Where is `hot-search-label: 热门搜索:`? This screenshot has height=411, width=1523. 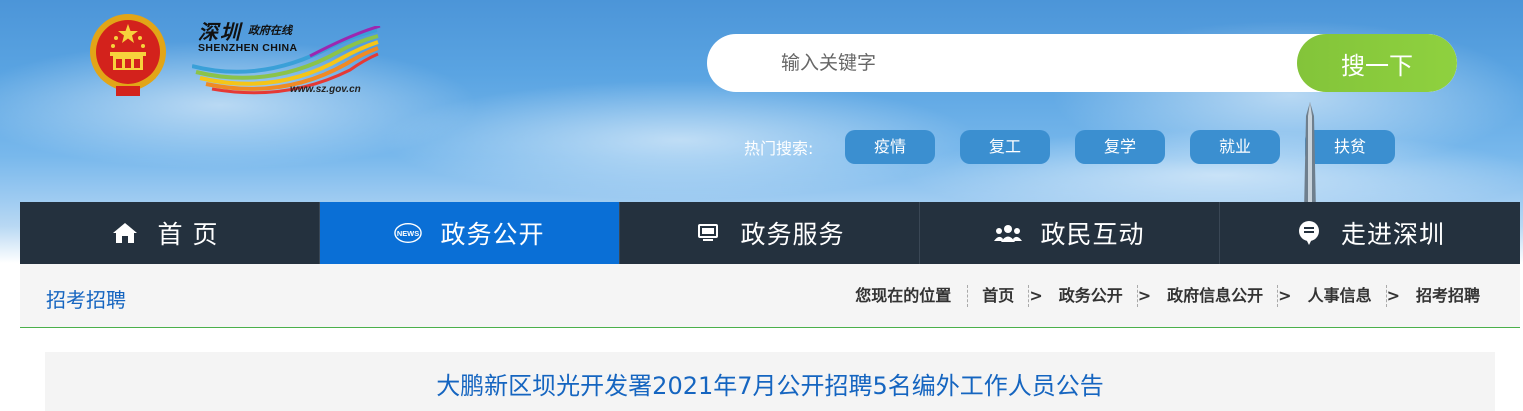
hot-search-label: 热门搜索: is located at coordinates (779, 148).